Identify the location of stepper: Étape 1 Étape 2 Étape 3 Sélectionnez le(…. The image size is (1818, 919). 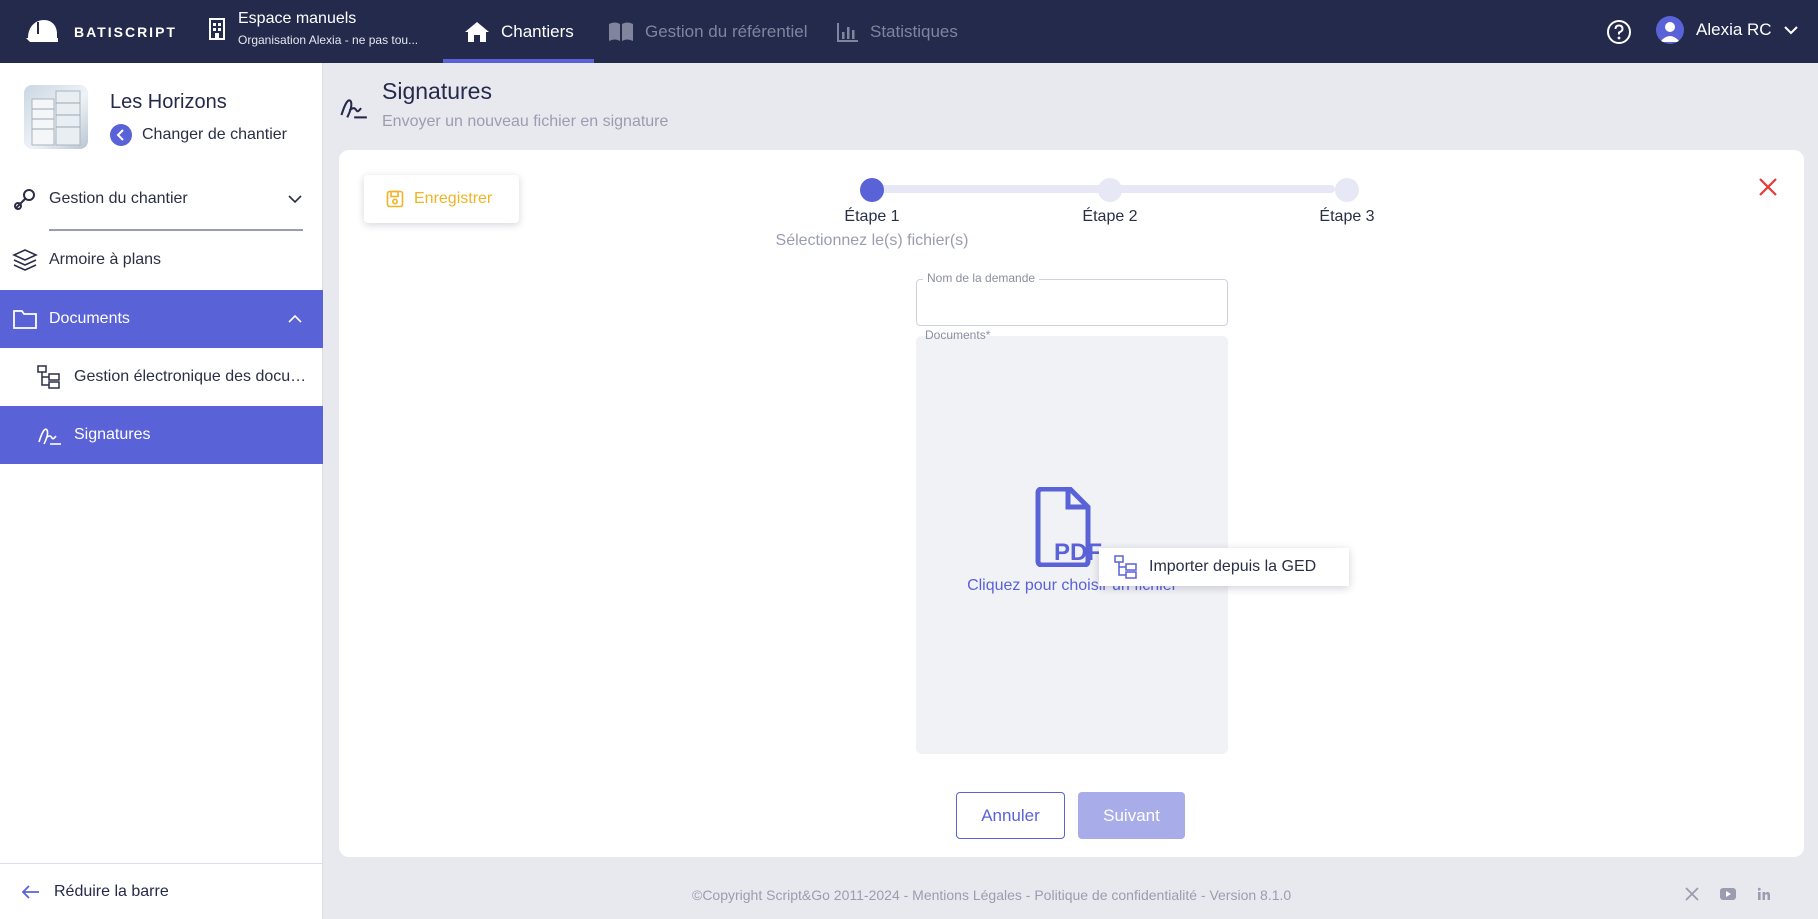
(1099, 222).